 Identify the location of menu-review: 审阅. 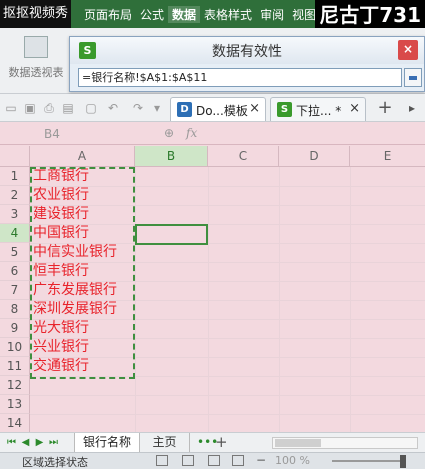
(272, 14).